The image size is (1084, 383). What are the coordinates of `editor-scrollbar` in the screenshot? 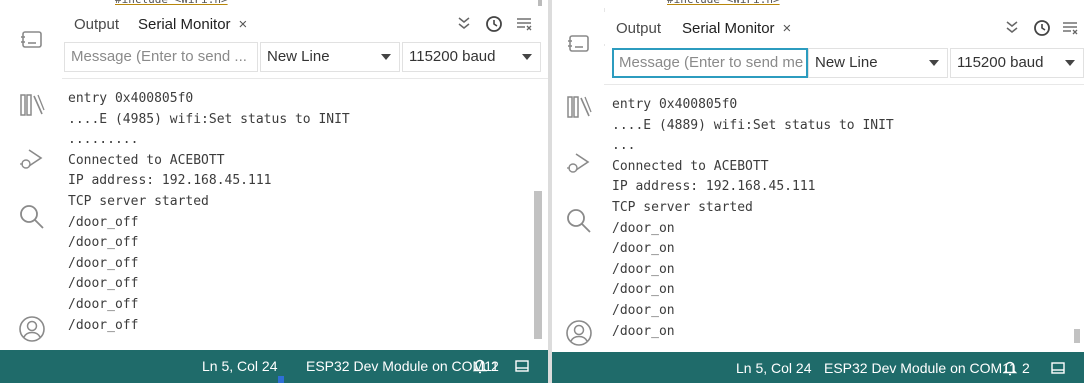 It's located at (540, 3).